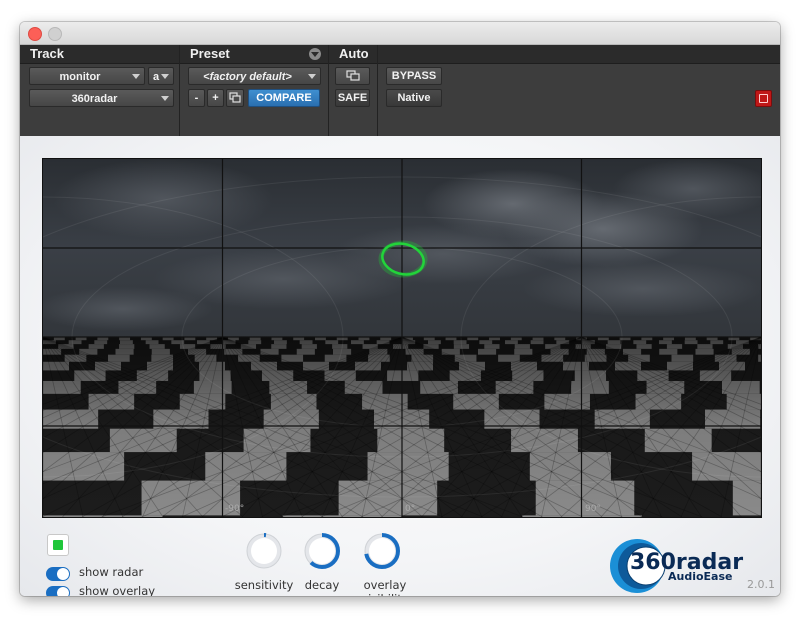  I want to click on next-preset-button: +, so click(215, 98).